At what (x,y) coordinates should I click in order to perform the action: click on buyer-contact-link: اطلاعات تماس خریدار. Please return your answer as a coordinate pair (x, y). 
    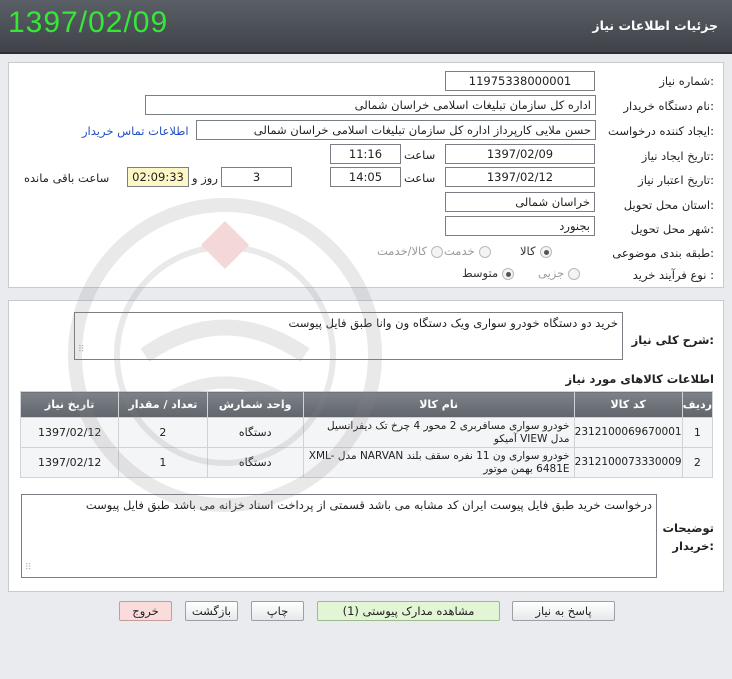
    Looking at the image, I should click on (135, 131).